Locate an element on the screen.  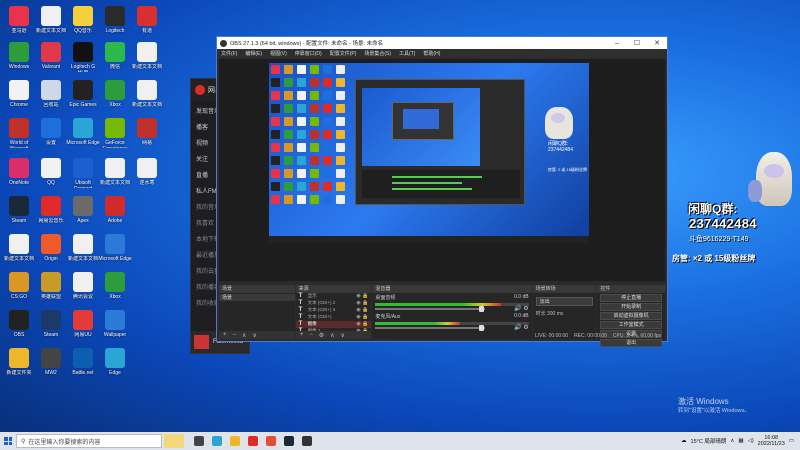
album-cover is located at coordinates (201, 342).